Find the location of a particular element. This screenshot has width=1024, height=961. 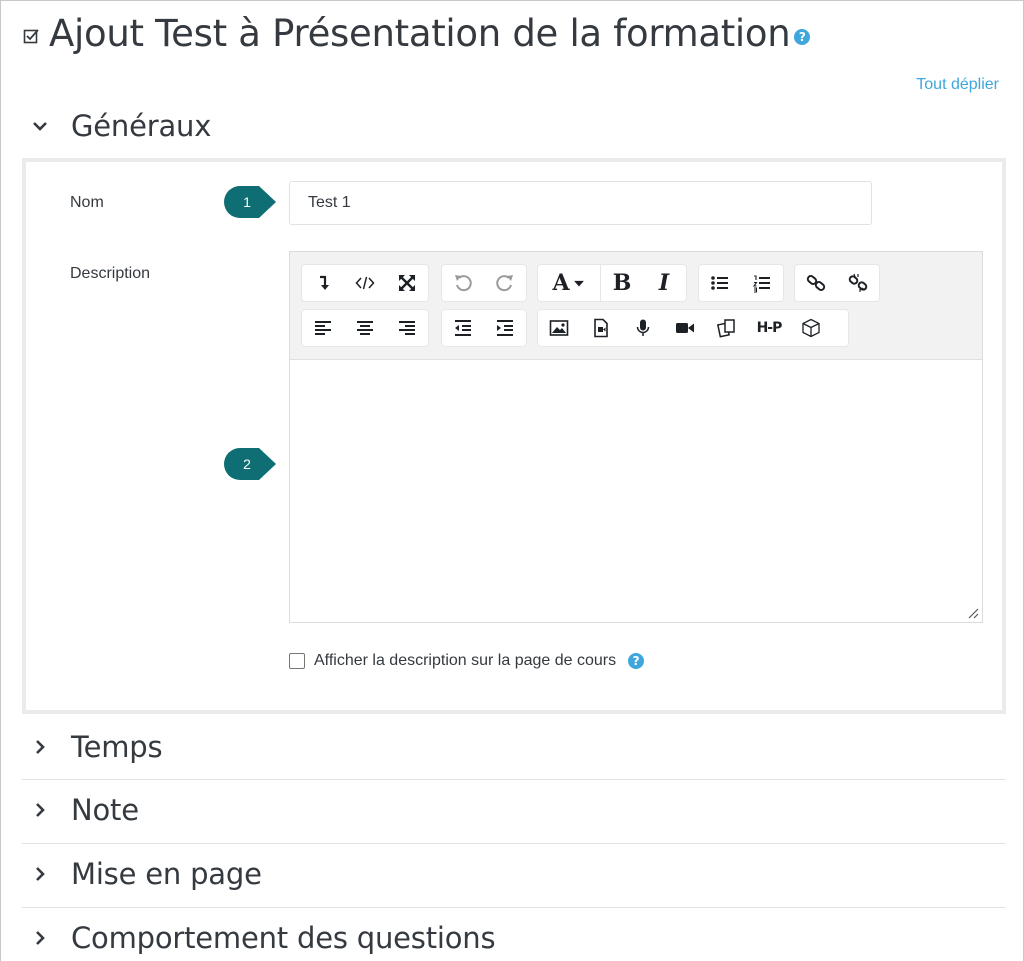

editor-toolbar: A B I H-P is located at coordinates (636, 306).